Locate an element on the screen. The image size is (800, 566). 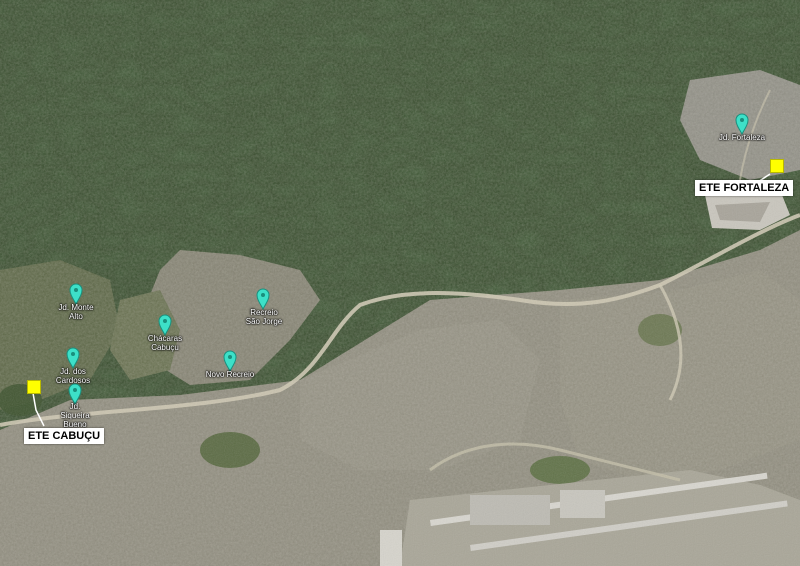
place-label-chacaras-cabucu: Chácaras Cabuçu is located at coordinates (165, 343).